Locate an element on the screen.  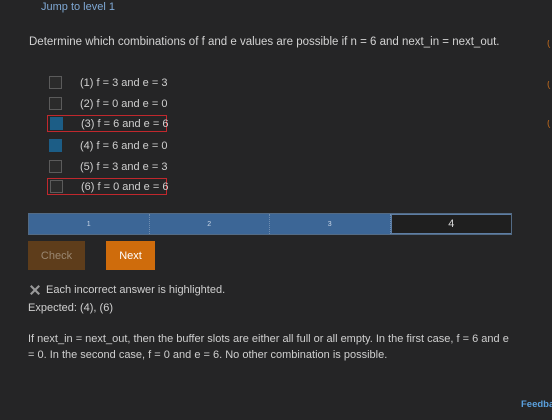
option-1: (1) f = 3 and e = 3 is located at coordinates (107, 82).